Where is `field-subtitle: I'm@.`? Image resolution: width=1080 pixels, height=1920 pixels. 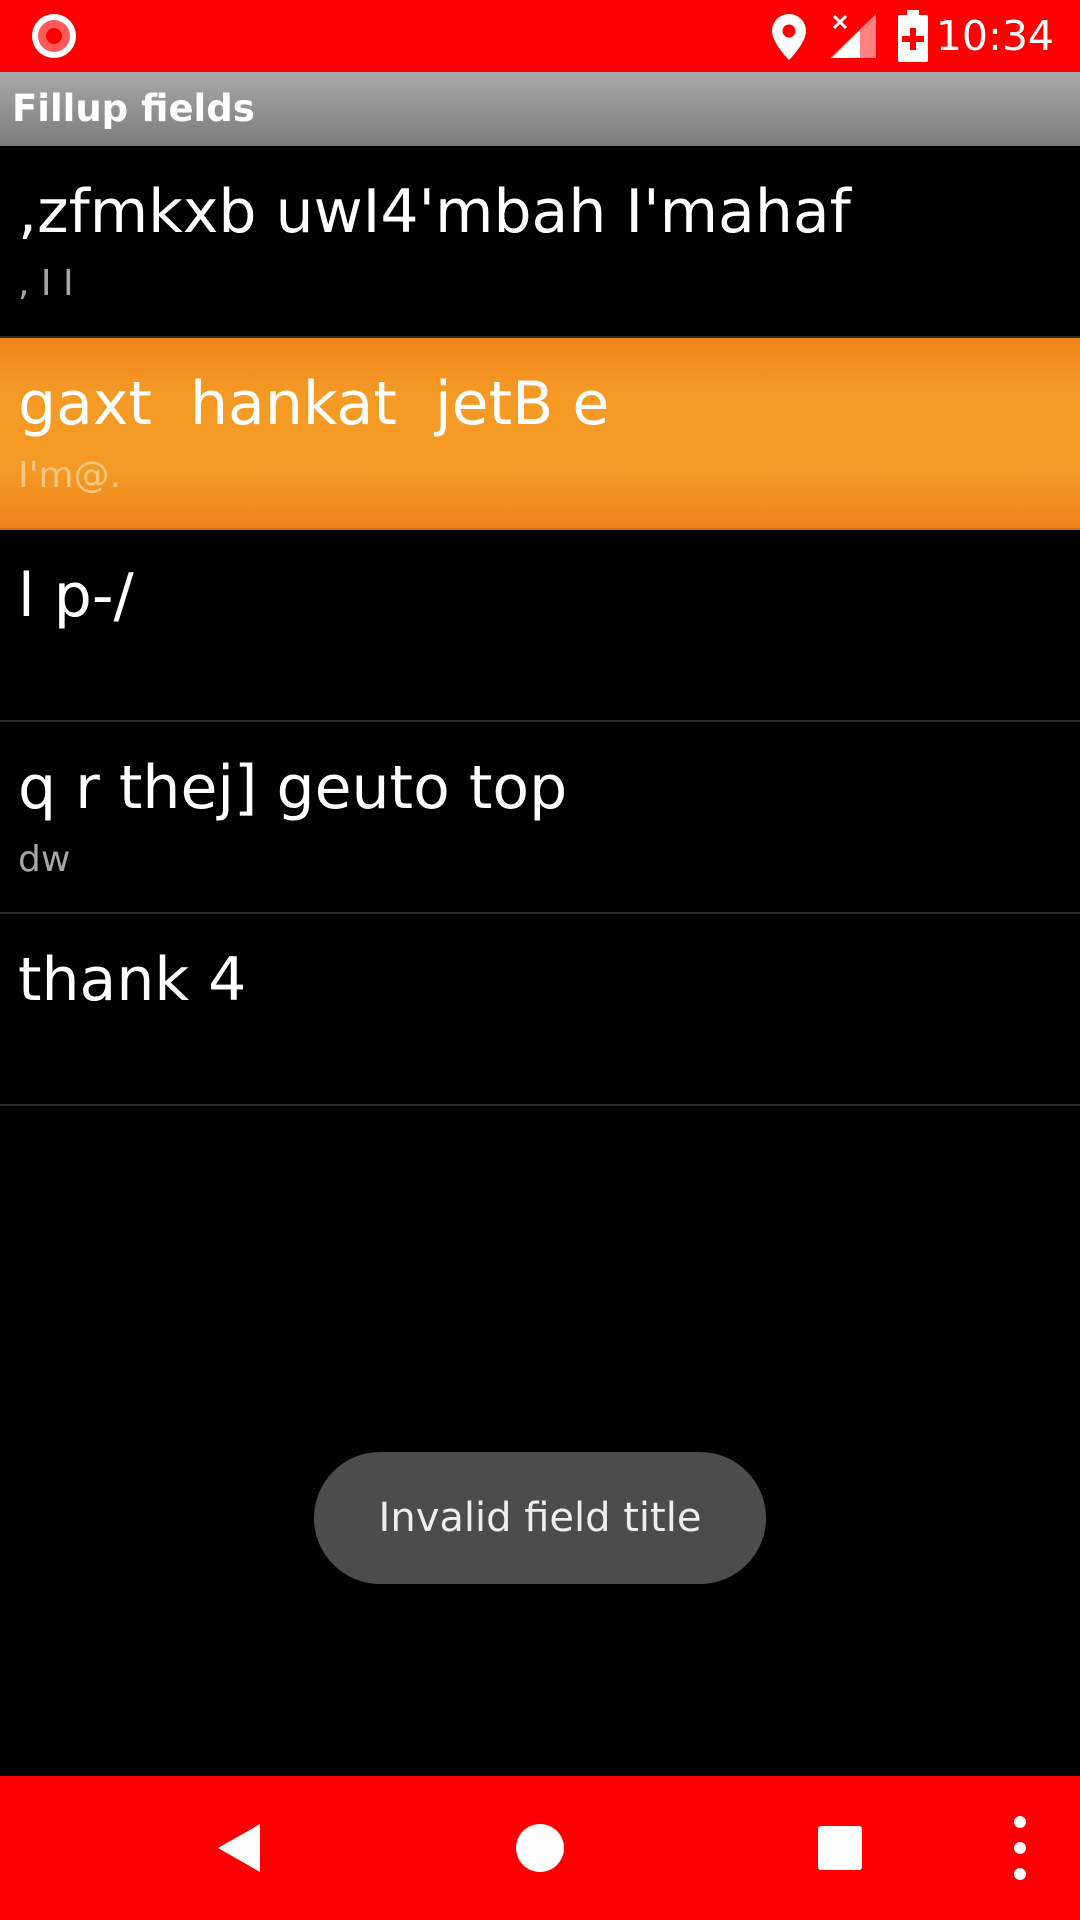 field-subtitle: I'm@. is located at coordinates (70, 475).